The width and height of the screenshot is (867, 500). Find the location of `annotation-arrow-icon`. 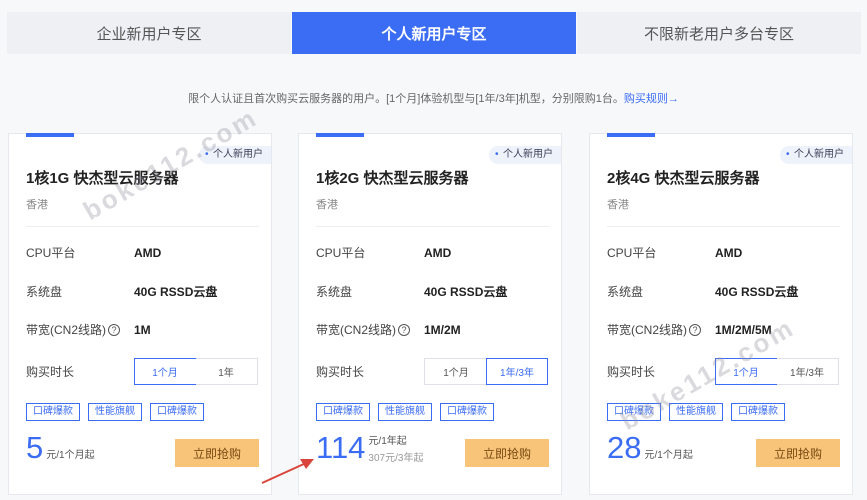

annotation-arrow-icon is located at coordinates (287, 471).